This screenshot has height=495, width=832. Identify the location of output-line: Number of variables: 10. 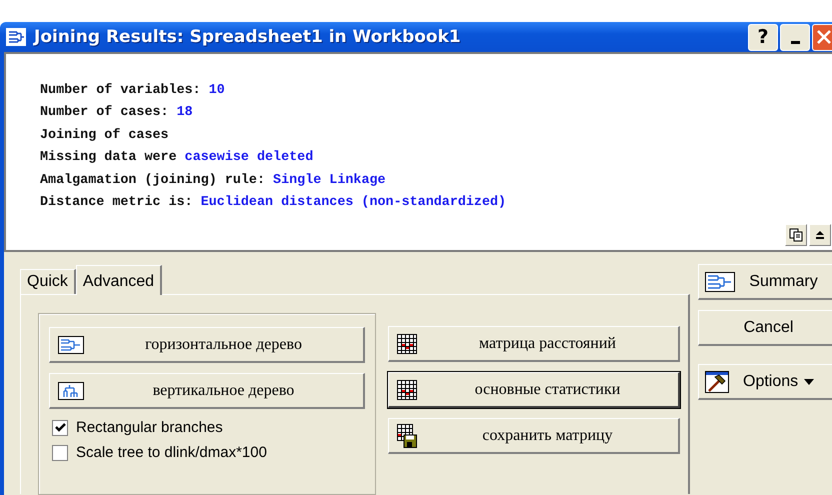
(132, 91).